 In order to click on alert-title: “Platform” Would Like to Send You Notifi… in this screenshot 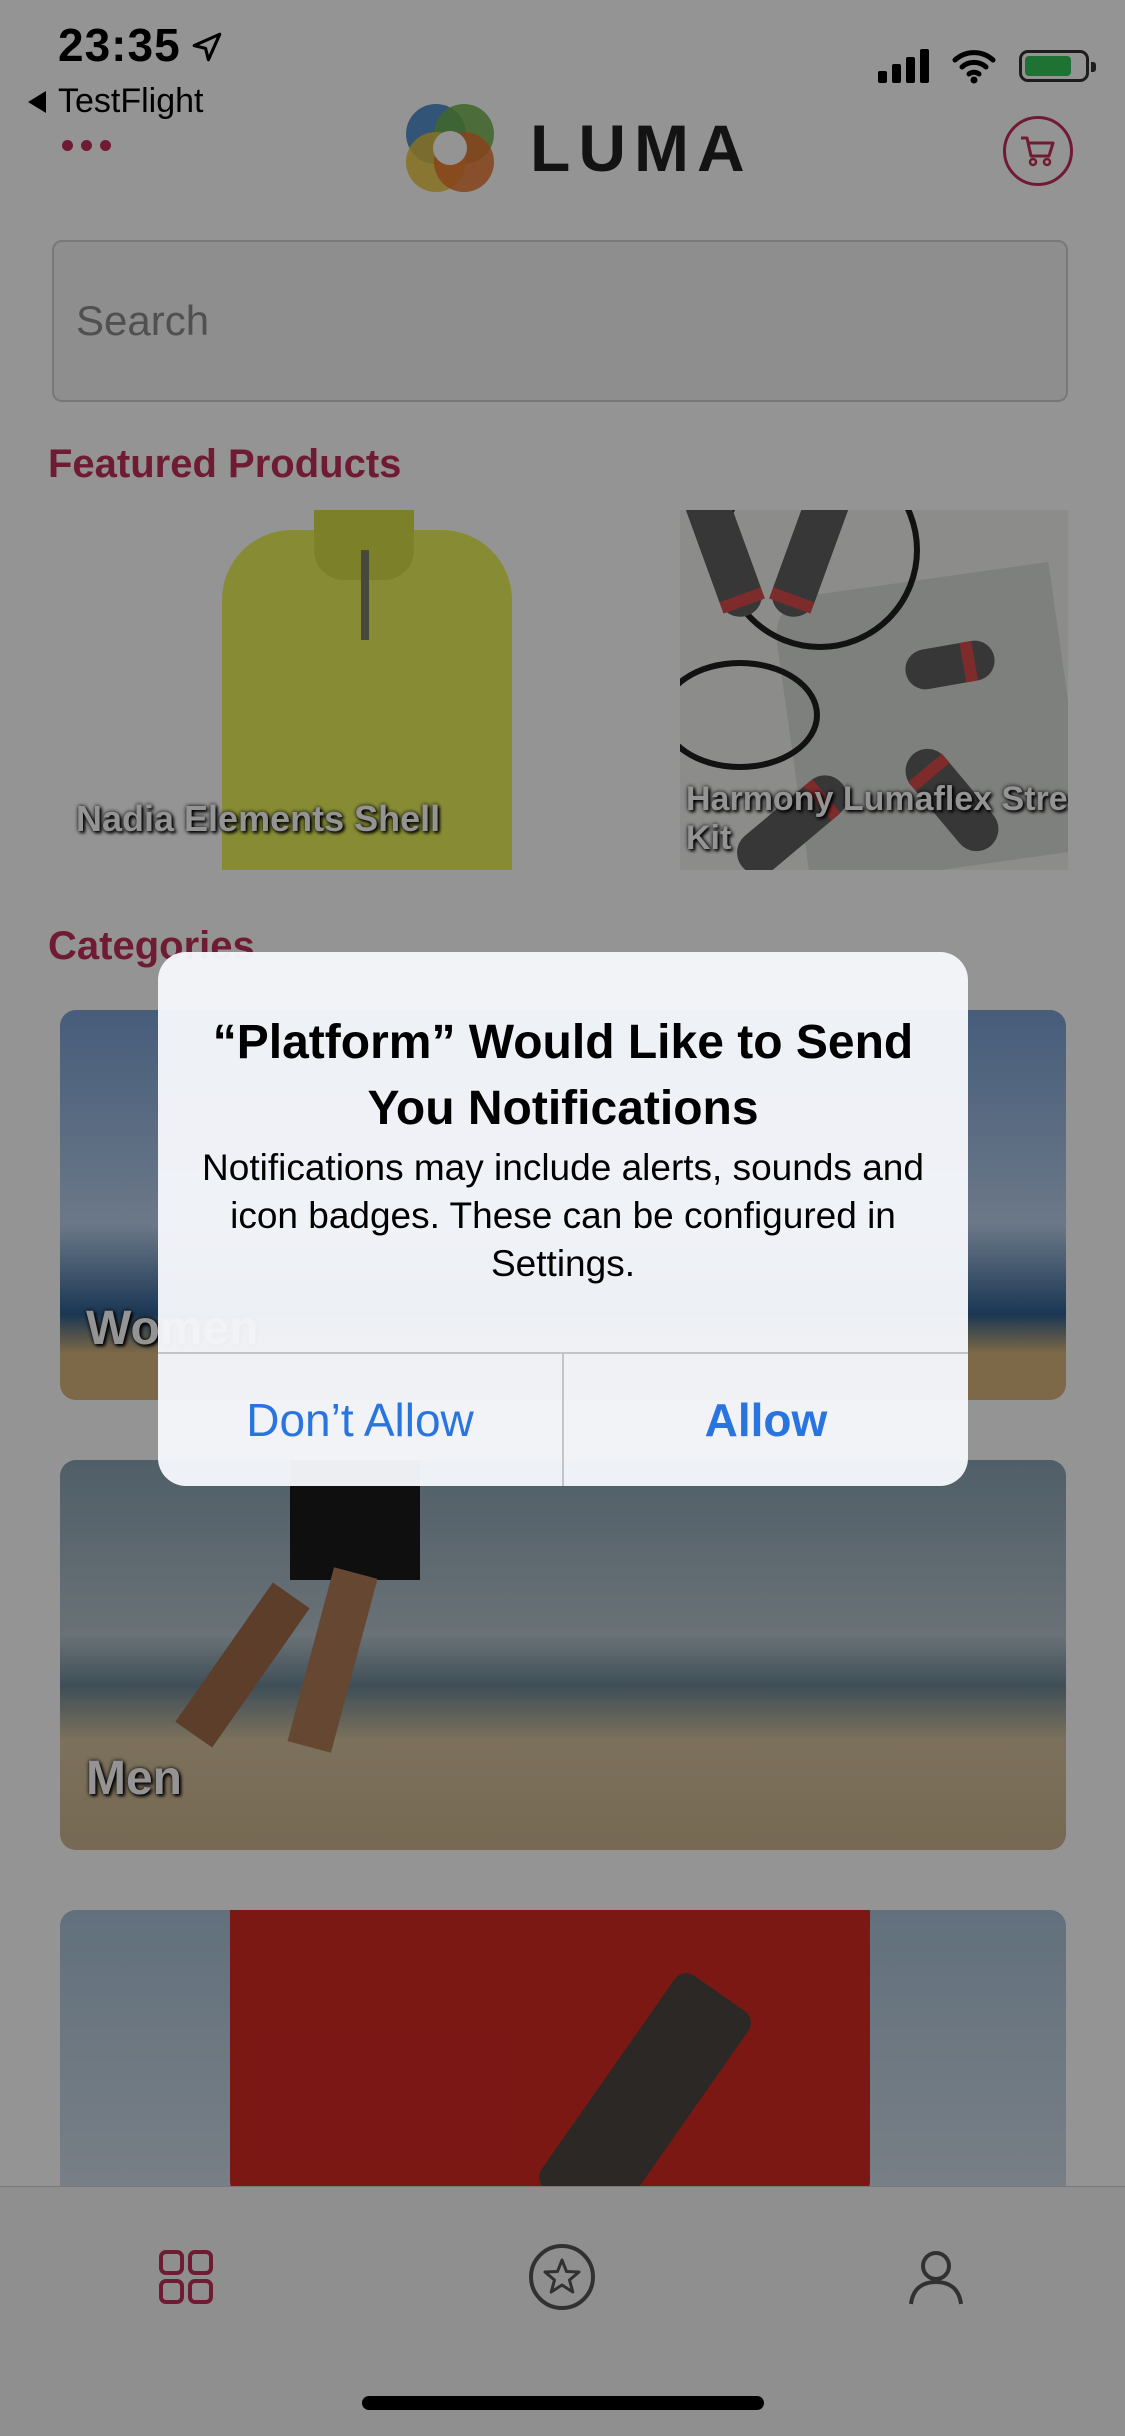, I will do `click(563, 1075)`.